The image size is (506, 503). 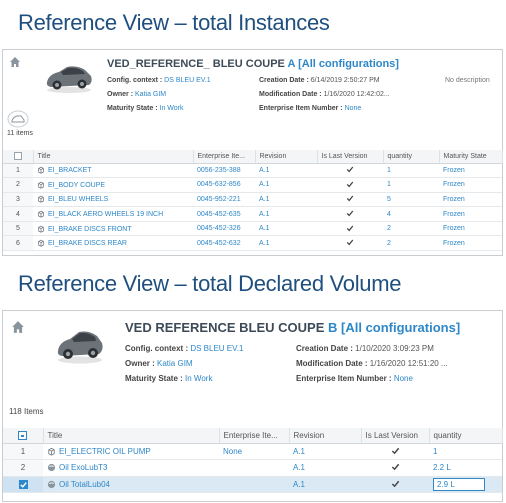 I want to click on config-context-a: Config. context : DS BLEU EV.1, so click(x=159, y=80).